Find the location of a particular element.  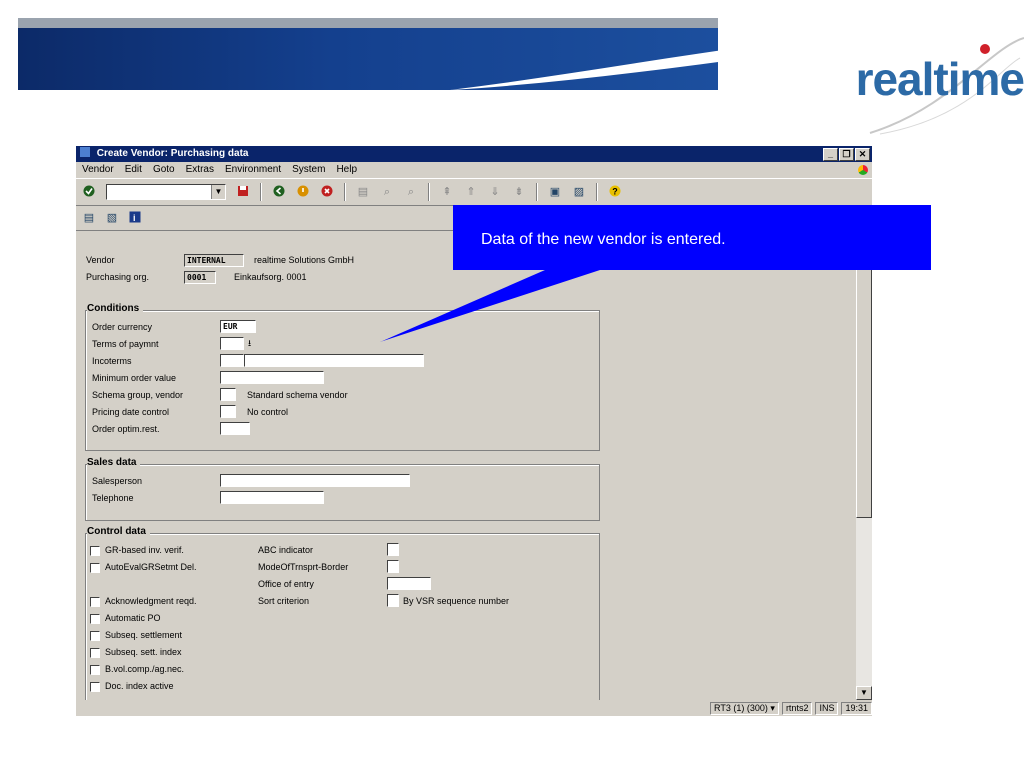

cancel-icon is located at coordinates (327, 192).